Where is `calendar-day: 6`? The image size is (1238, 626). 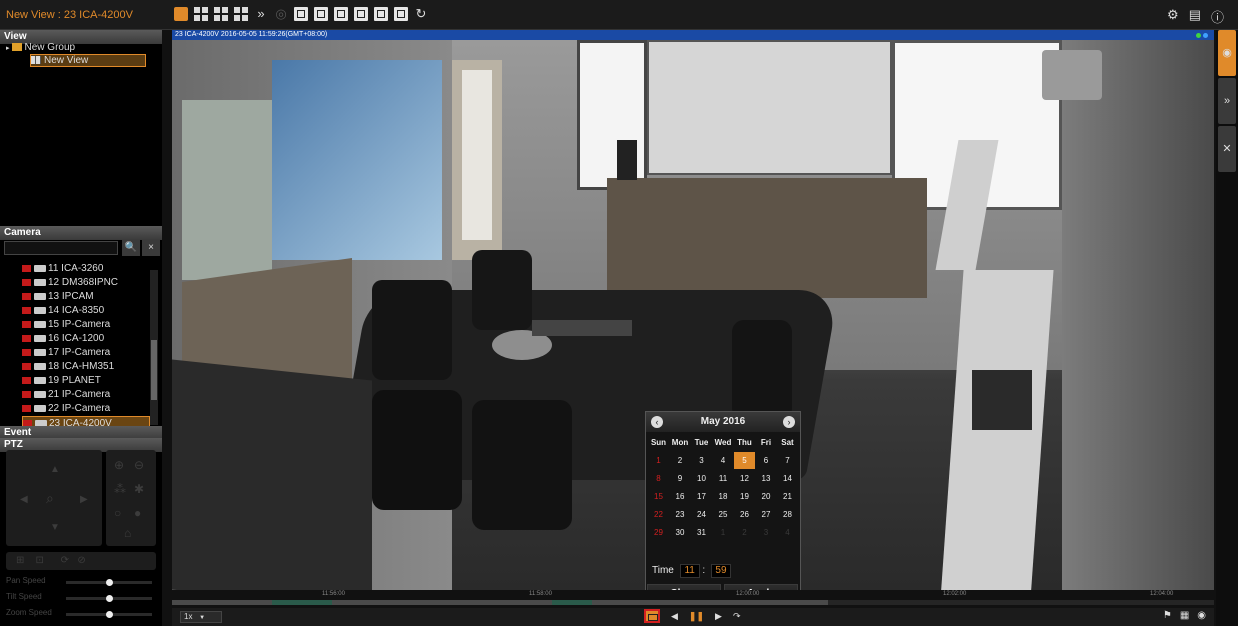 calendar-day: 6 is located at coordinates (766, 460).